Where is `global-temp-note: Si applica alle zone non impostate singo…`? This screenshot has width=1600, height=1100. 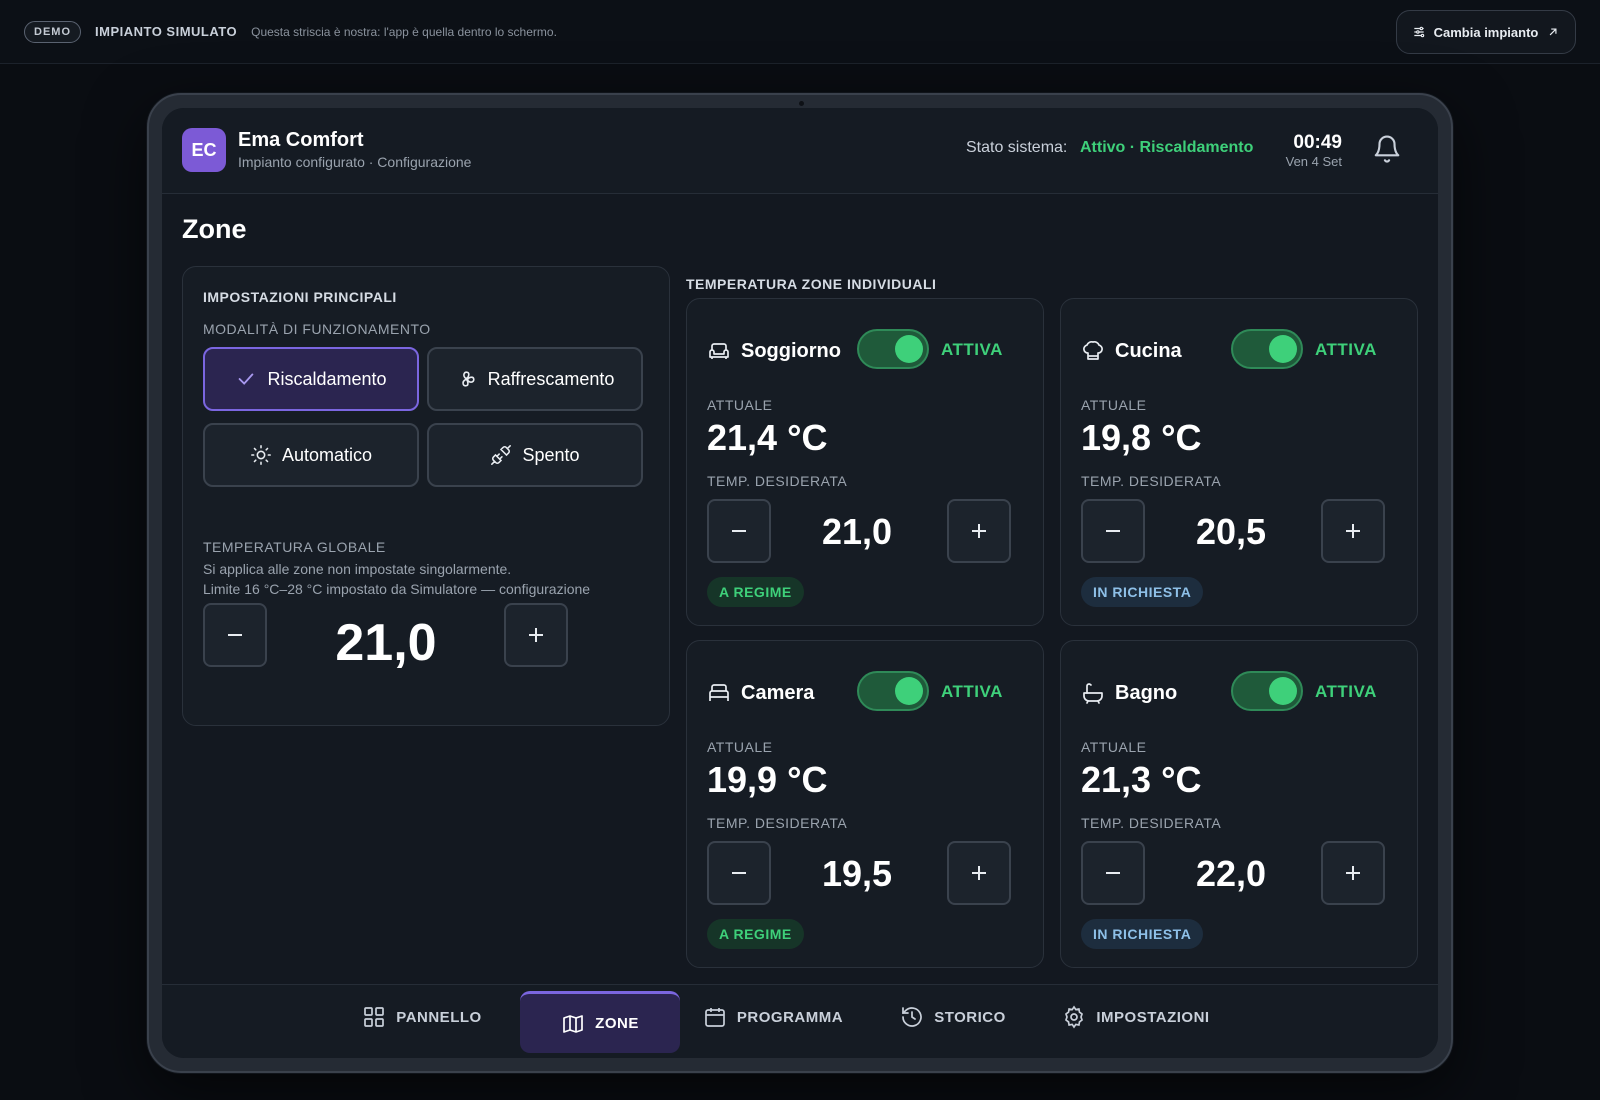
global-temp-note: Si applica alle zone non impostate singo… is located at coordinates (357, 569).